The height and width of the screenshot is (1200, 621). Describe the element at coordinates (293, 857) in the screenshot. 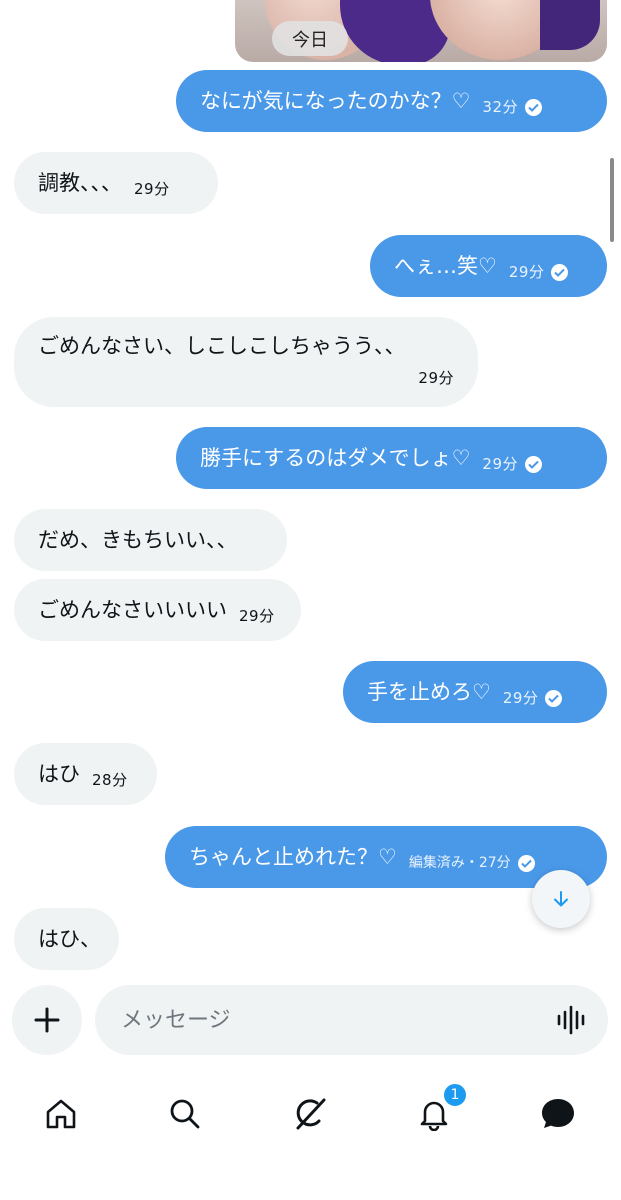

I see `message-text: ちゃんと止めれた？♡` at that location.